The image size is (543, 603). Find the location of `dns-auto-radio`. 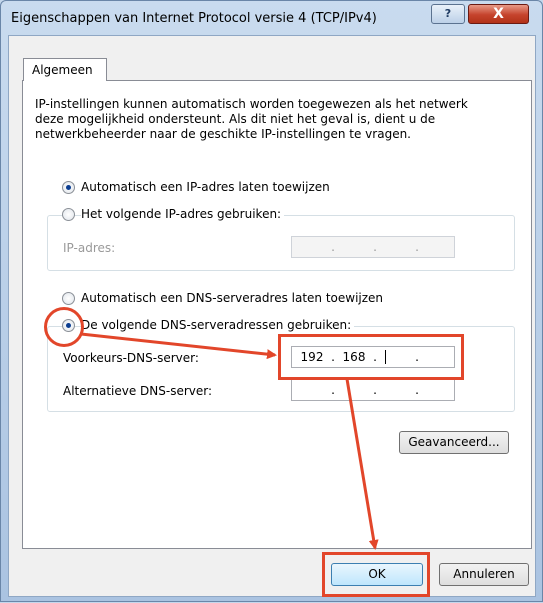

dns-auto-radio is located at coordinates (68, 298).